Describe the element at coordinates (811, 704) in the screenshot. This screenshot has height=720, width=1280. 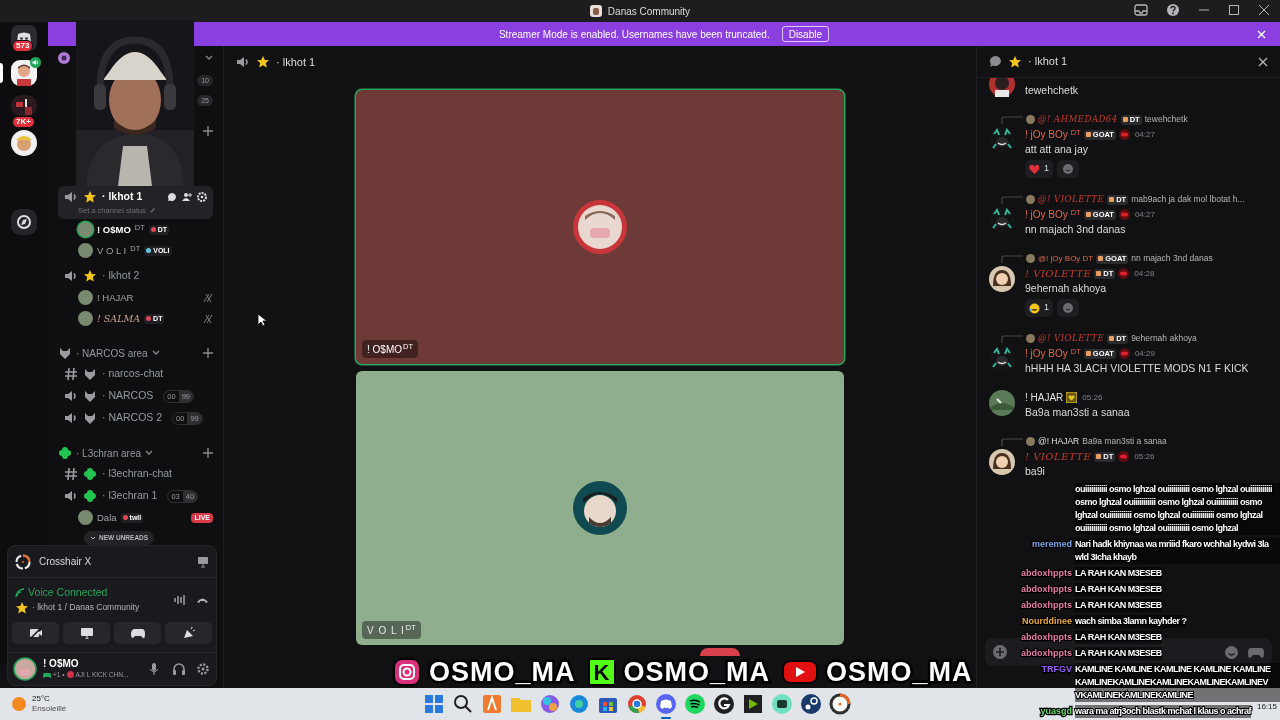
I see `game-launcher-icon` at that location.